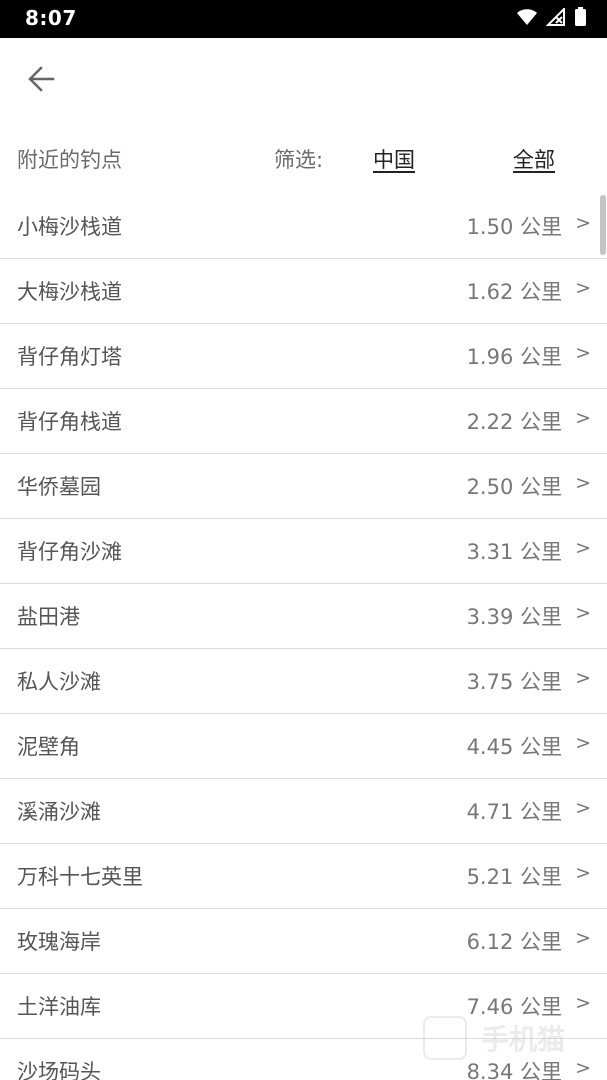  I want to click on filter-label: 筛选:, so click(299, 160).